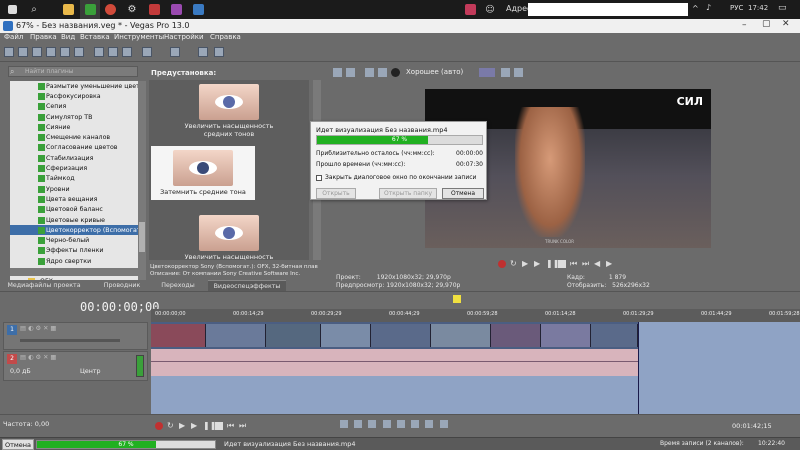 The height and width of the screenshot is (450, 800). What do you see at coordinates (203, 52) in the screenshot?
I see `select-tool-icon` at bounding box center [203, 52].